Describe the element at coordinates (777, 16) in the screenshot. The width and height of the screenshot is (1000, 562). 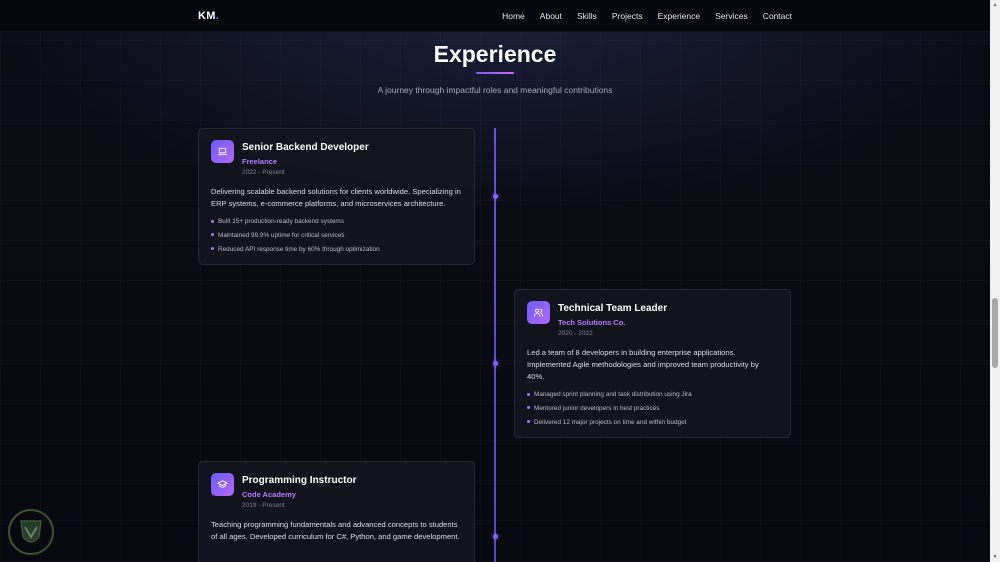
I see `nav-link-contact: Contact` at that location.